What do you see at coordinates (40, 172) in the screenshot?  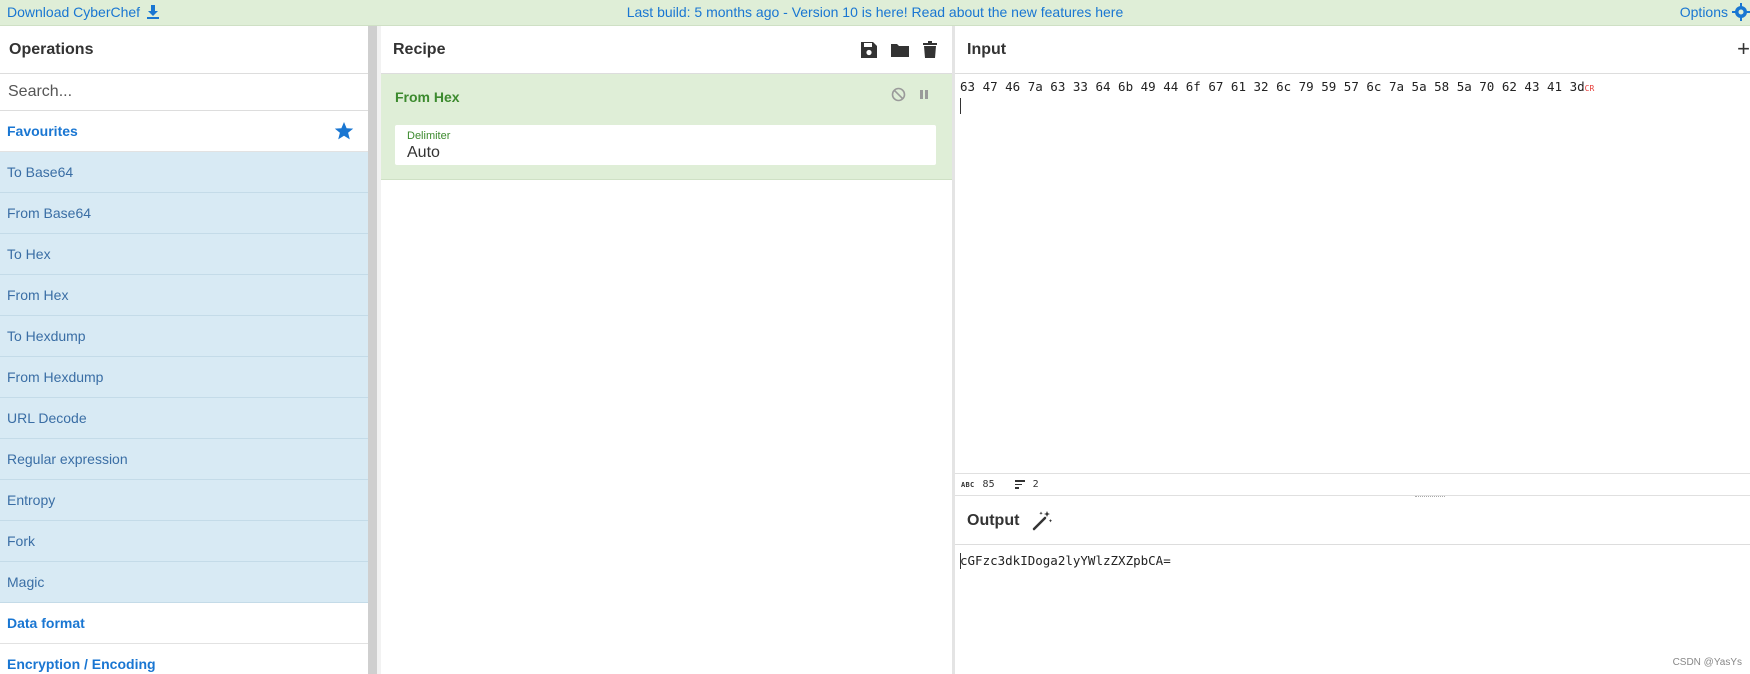 I see `operation-label: To Base64` at bounding box center [40, 172].